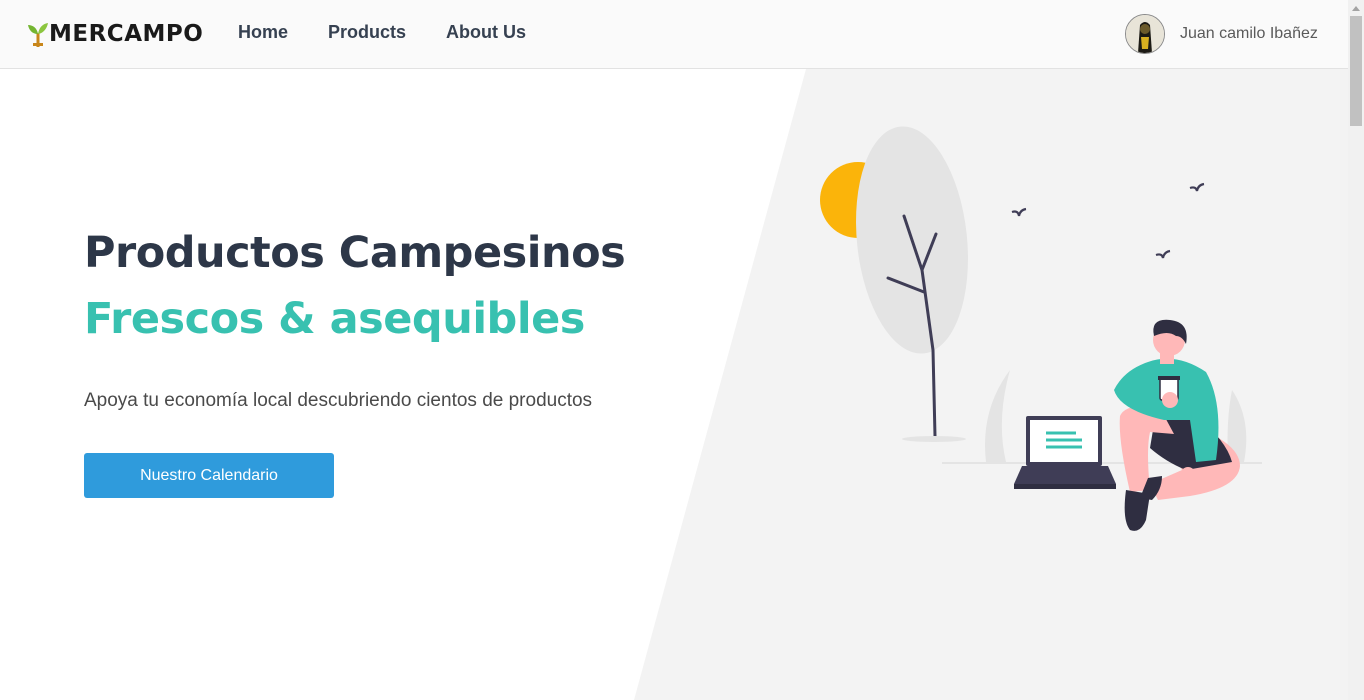 The height and width of the screenshot is (700, 1364). I want to click on user-menu: Juan camilo Ibañez, so click(1221, 34).